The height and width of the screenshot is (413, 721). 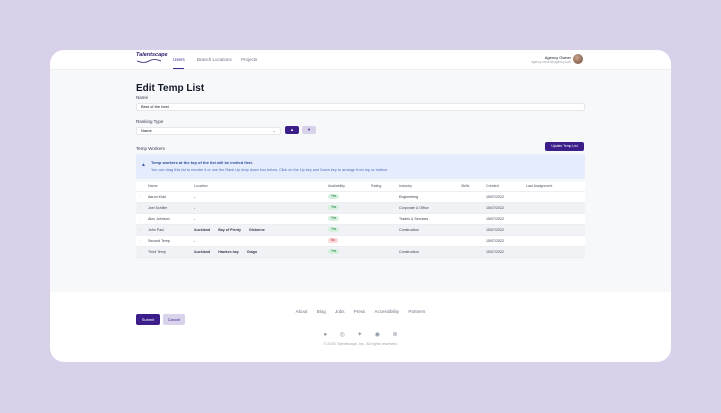 I want to click on dribbble-icon: ⊛, so click(x=394, y=334).